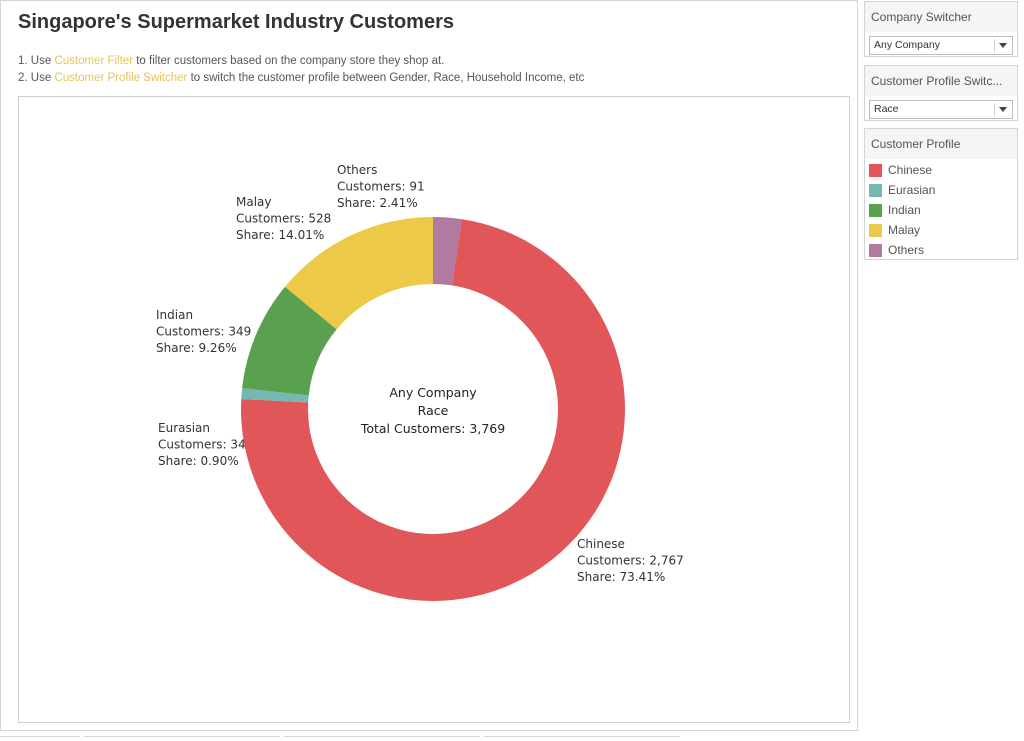  I want to click on slice-label-chinese: Chinese Customers: 2,767 Share: 73.41%, so click(630, 560).